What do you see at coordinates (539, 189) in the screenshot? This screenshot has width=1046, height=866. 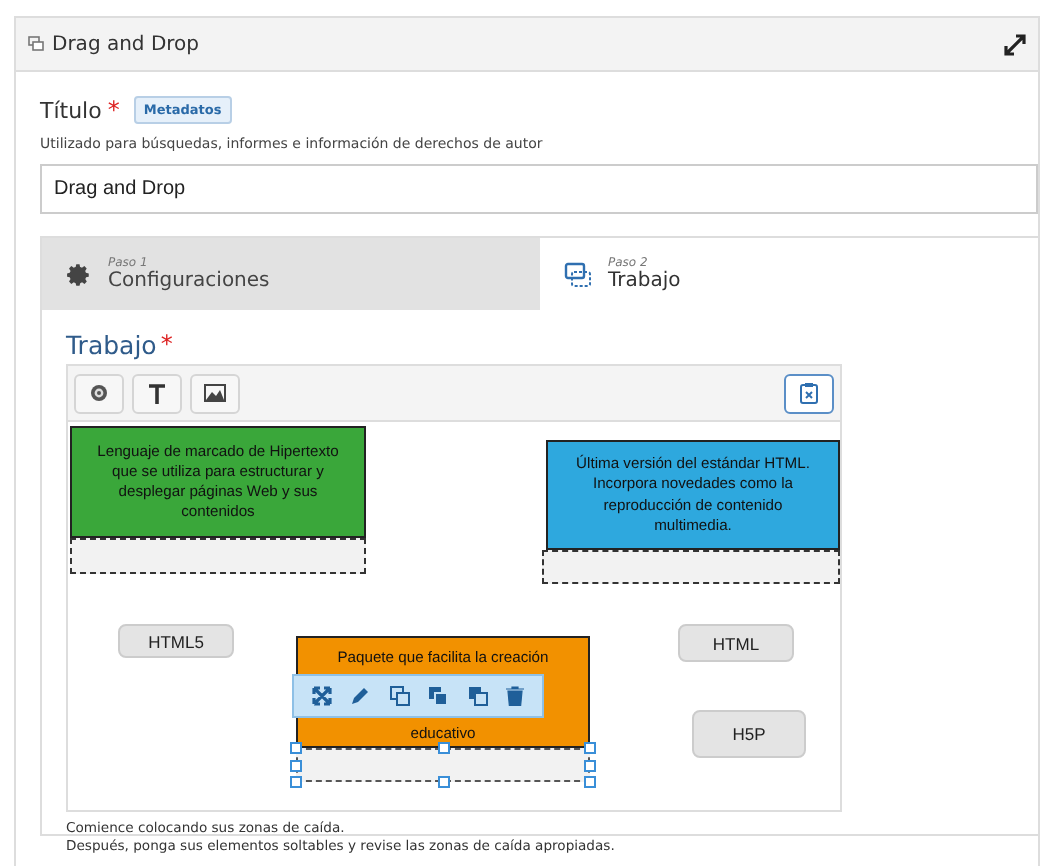 I see `title-input: Drag and Drop` at bounding box center [539, 189].